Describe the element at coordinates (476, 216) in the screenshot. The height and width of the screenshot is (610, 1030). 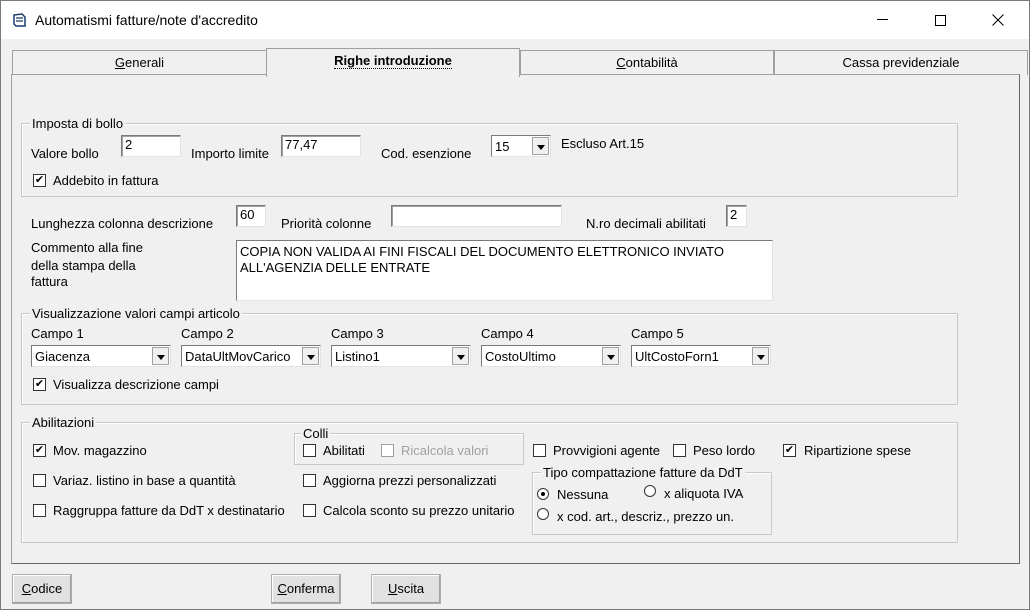
I see `priorita-input` at that location.